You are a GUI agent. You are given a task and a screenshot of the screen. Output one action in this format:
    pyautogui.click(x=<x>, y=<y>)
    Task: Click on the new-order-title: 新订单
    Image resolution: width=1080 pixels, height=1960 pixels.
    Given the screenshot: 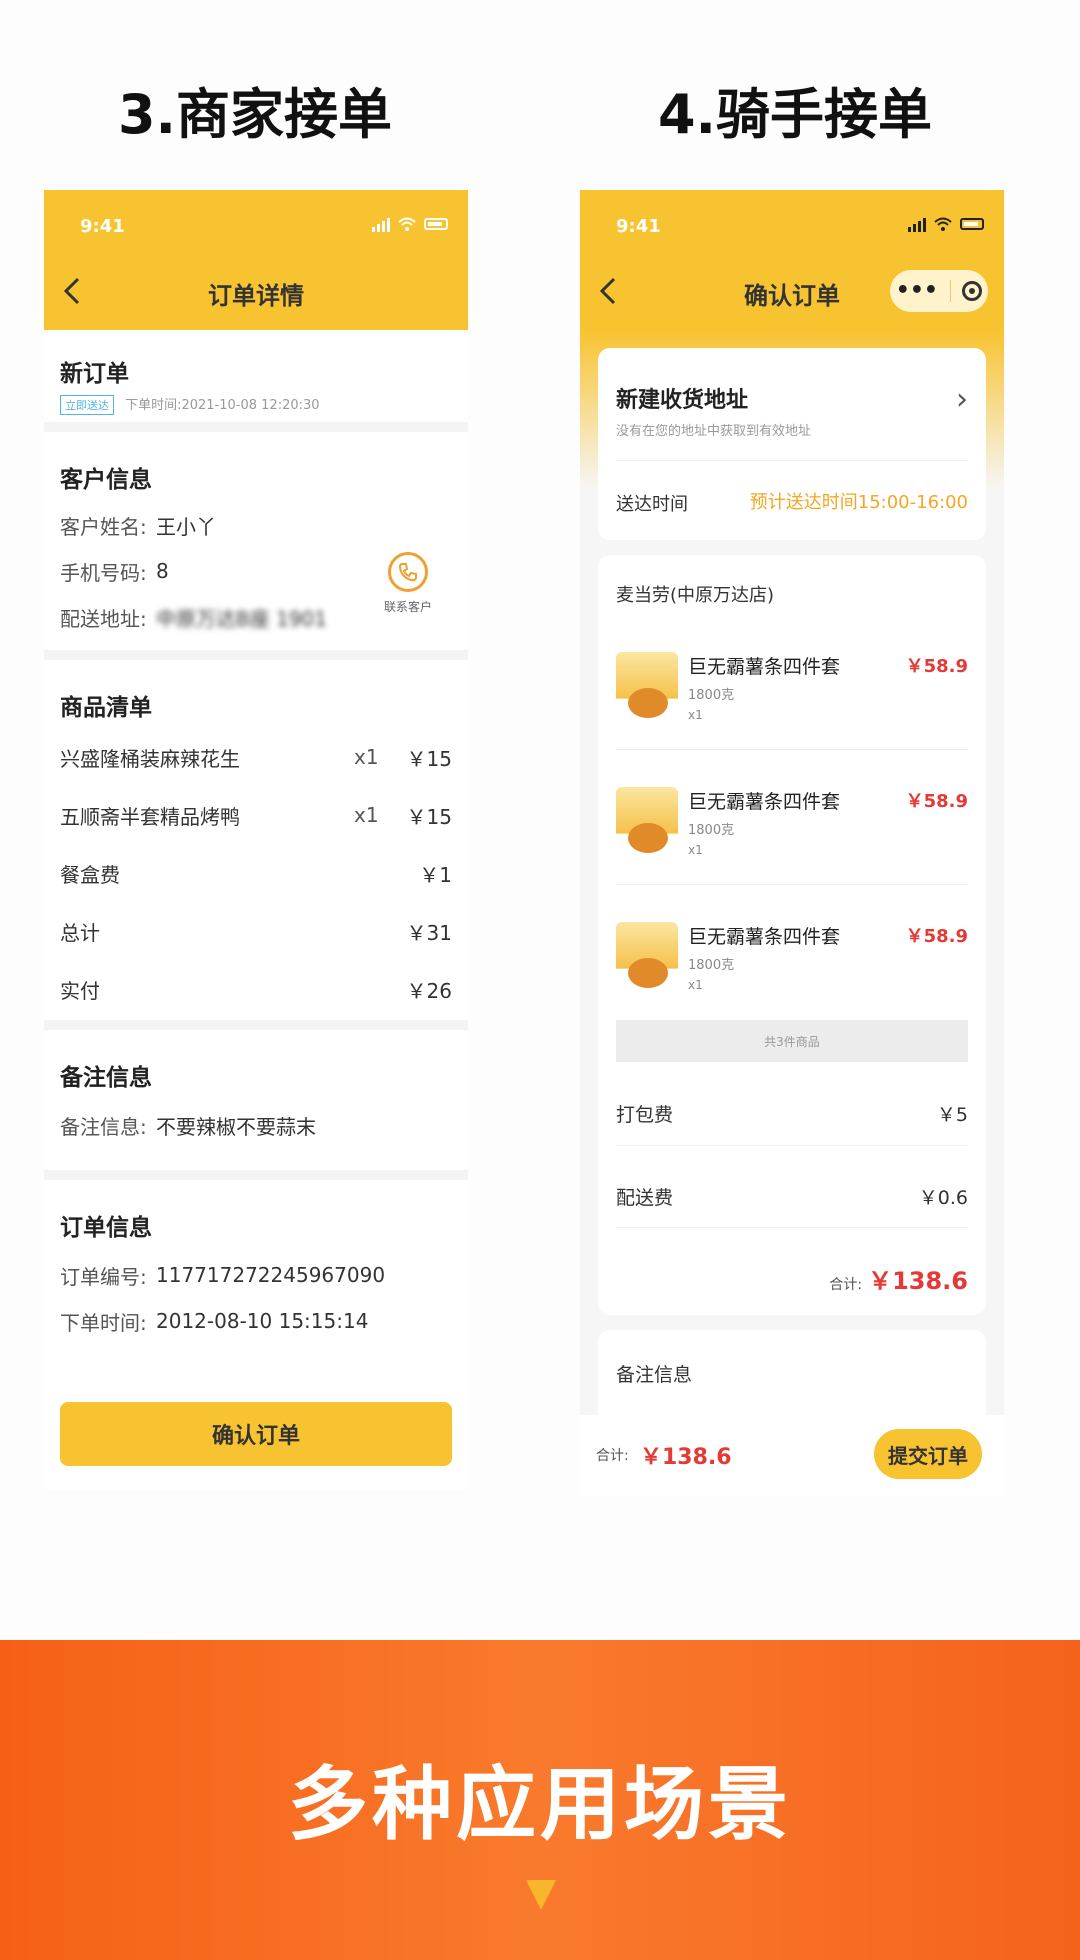 What is the action you would take?
    pyautogui.click(x=94, y=374)
    